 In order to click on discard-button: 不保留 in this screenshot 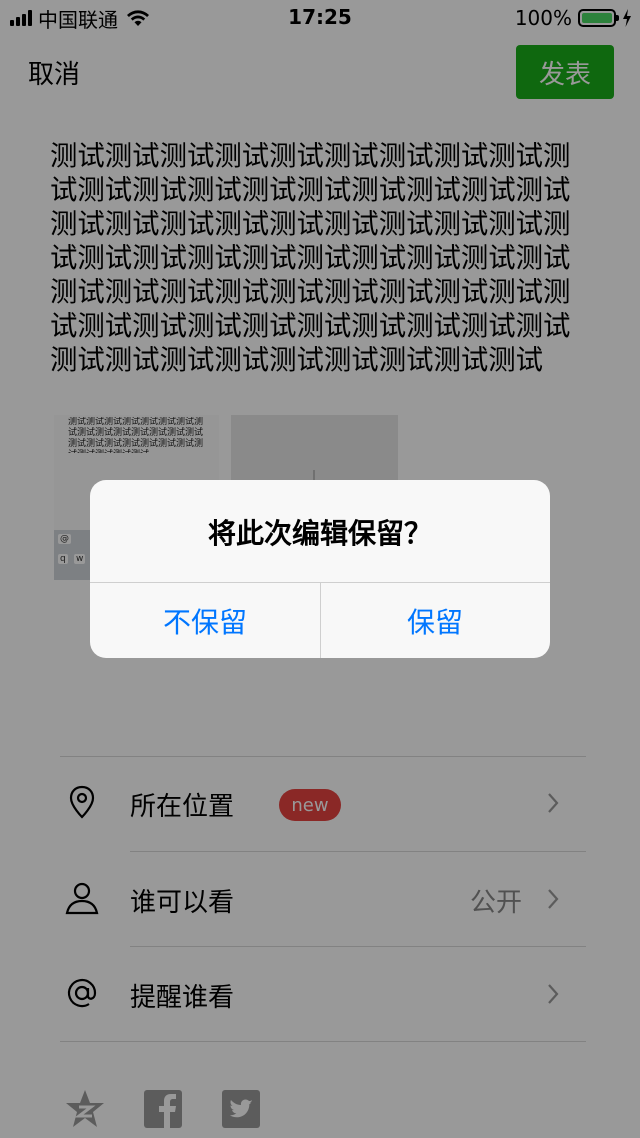, I will do `click(205, 620)`.